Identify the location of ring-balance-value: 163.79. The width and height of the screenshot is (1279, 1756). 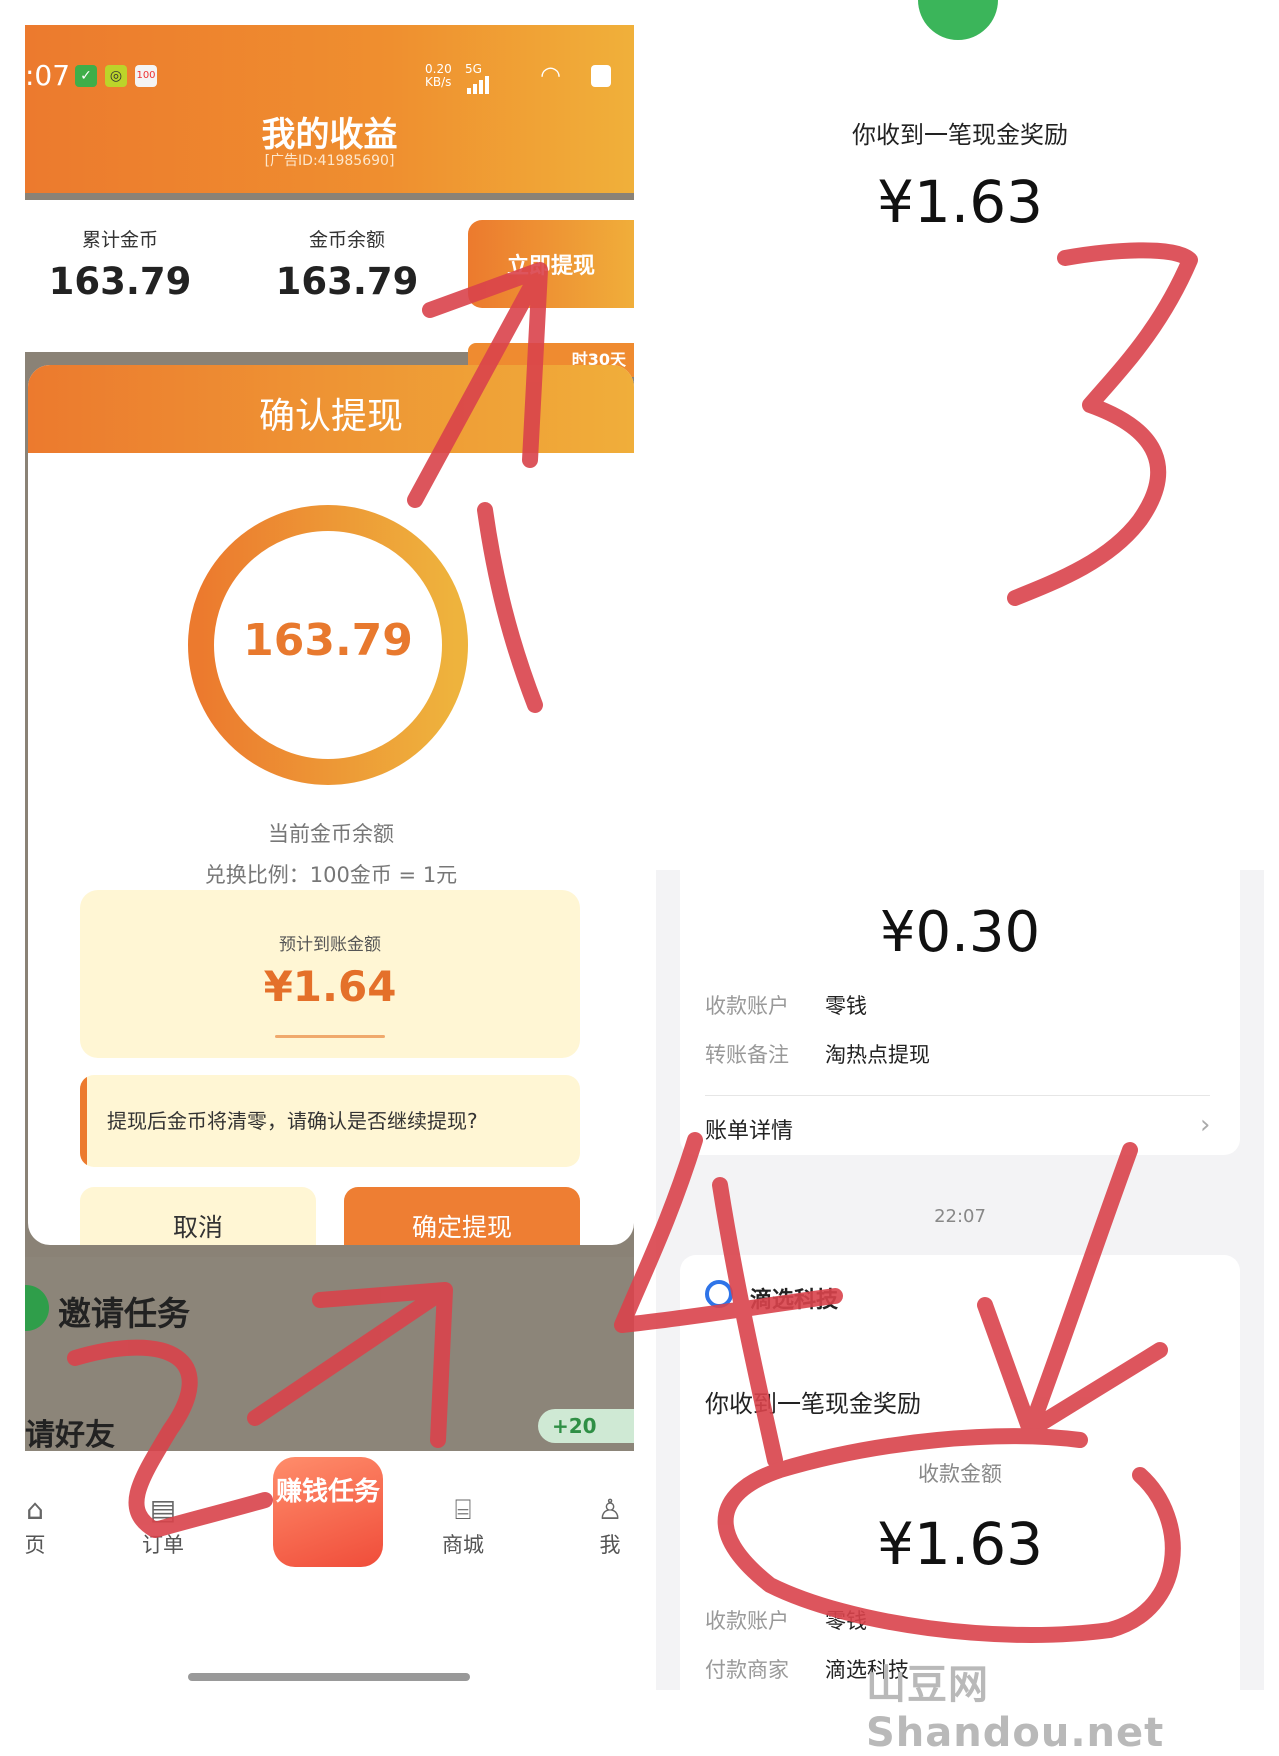
(328, 640).